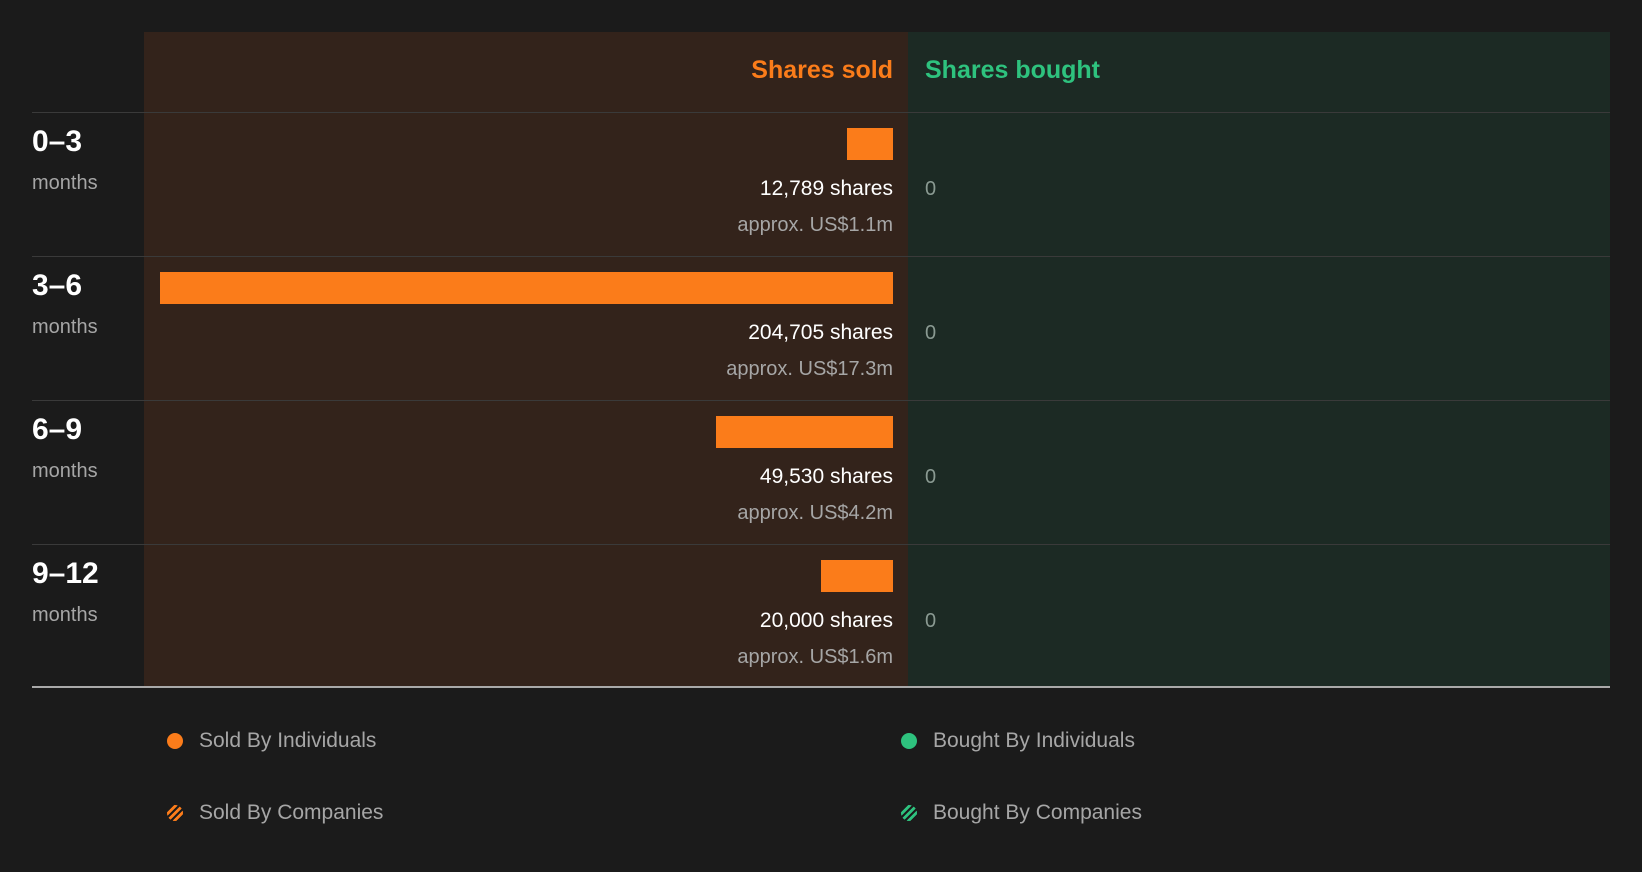 This screenshot has width=1642, height=872. What do you see at coordinates (288, 740) in the screenshot?
I see `legend-label: Sold By Individuals` at bounding box center [288, 740].